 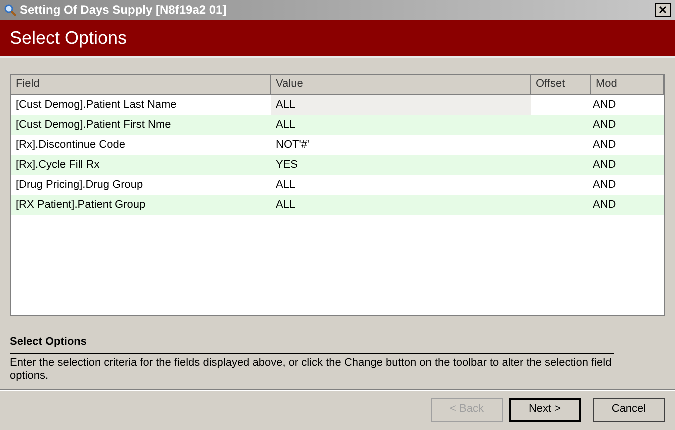 What do you see at coordinates (93, 125) in the screenshot?
I see `table-cell-text: [Cust Demog].Patient First Nme` at bounding box center [93, 125].